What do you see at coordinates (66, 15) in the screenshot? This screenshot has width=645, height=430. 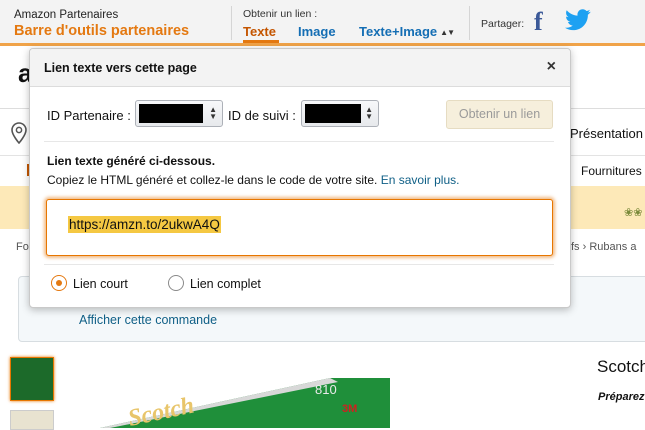 I see `brand-small: Amazon Partenaires` at bounding box center [66, 15].